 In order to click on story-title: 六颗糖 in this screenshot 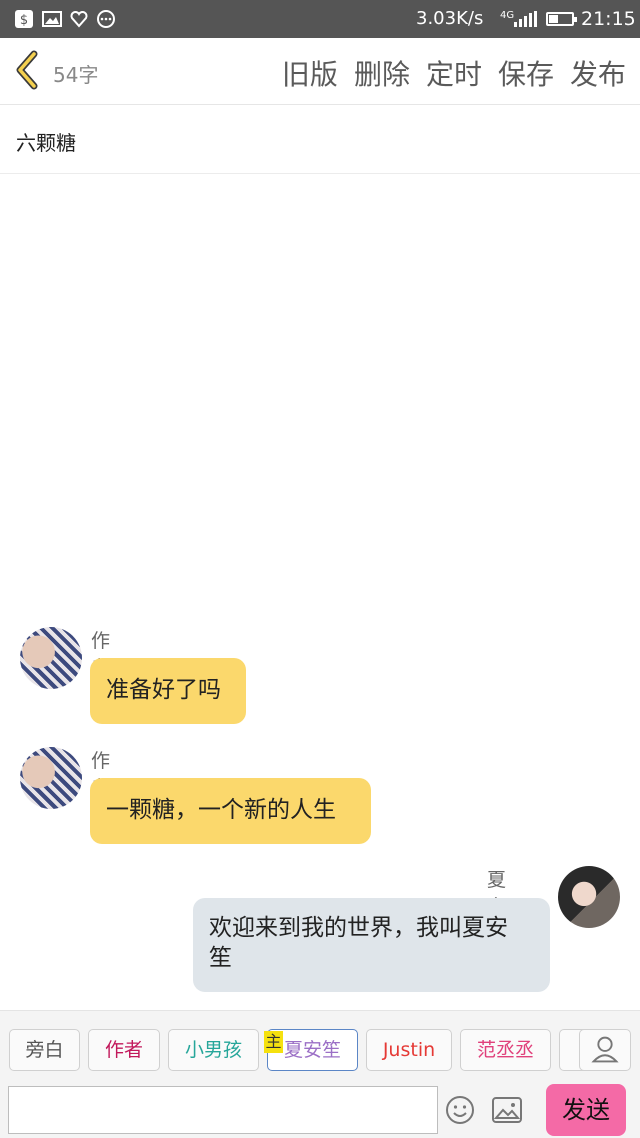, I will do `click(46, 143)`.